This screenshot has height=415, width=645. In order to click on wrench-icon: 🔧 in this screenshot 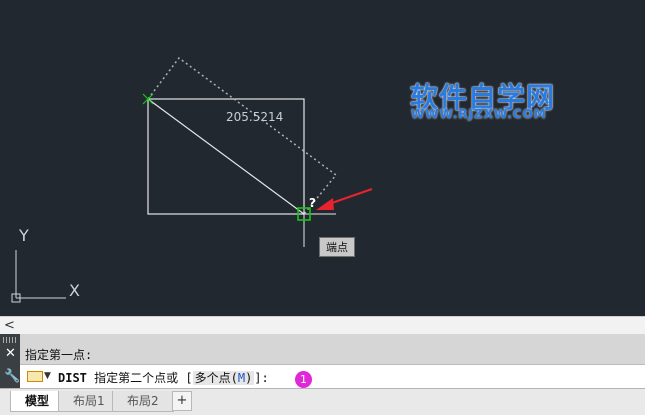, I will do `click(12, 376)`.